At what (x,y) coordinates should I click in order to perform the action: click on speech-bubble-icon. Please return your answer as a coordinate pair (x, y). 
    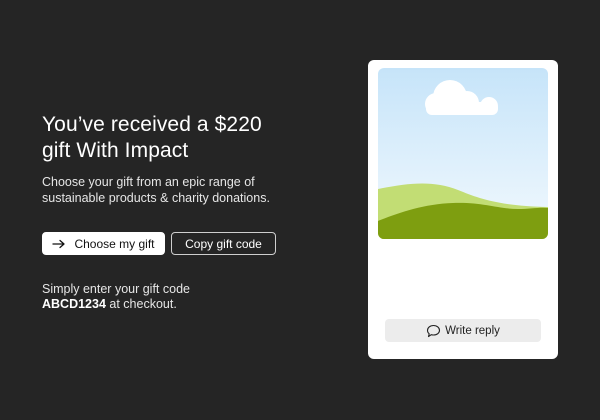
    Looking at the image, I should click on (433, 331).